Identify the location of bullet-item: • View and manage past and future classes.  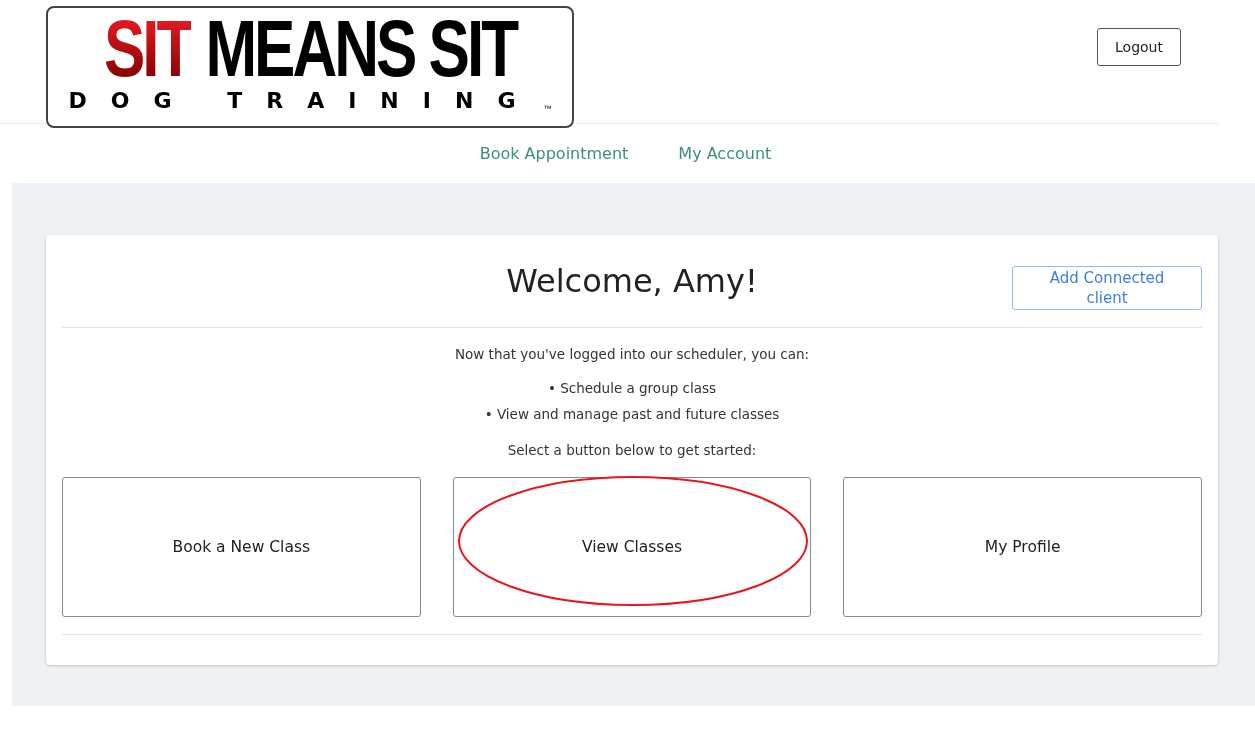
(632, 414).